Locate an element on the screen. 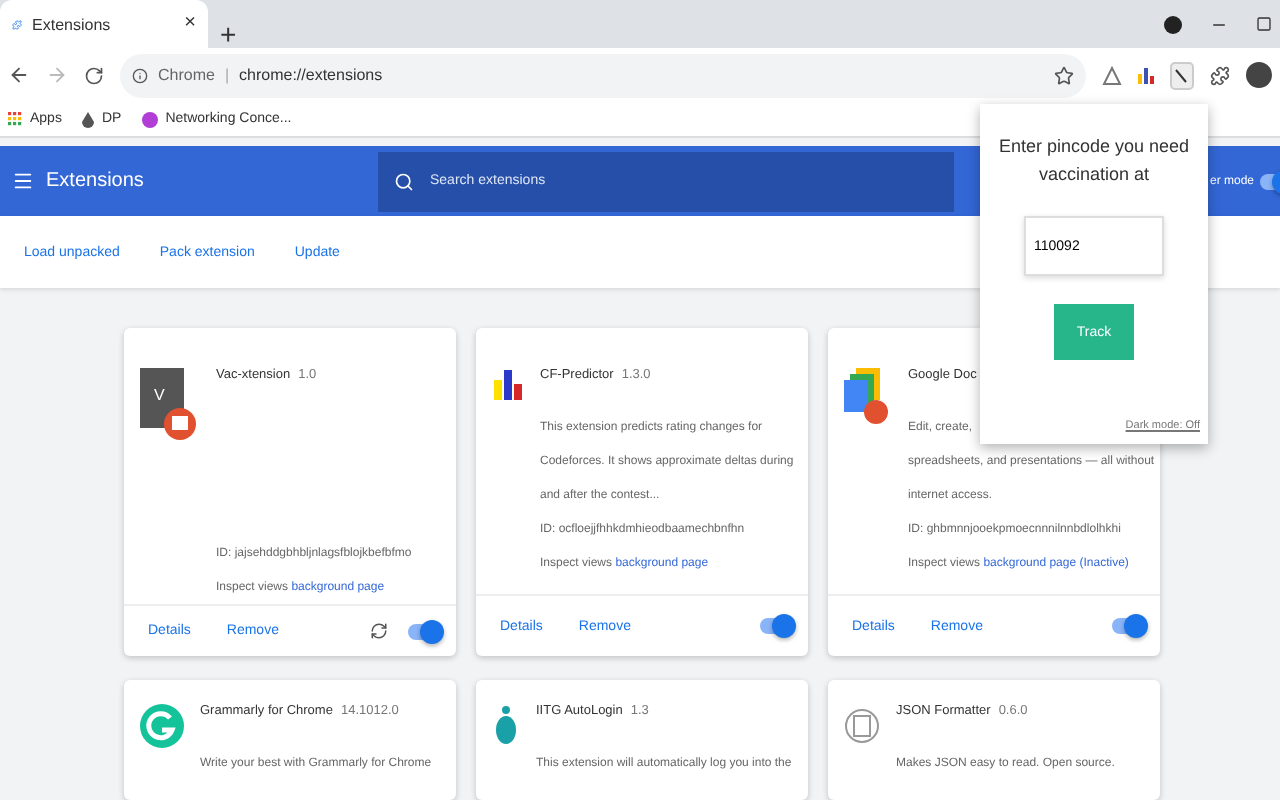  new-tab-button: + is located at coordinates (228, 34).